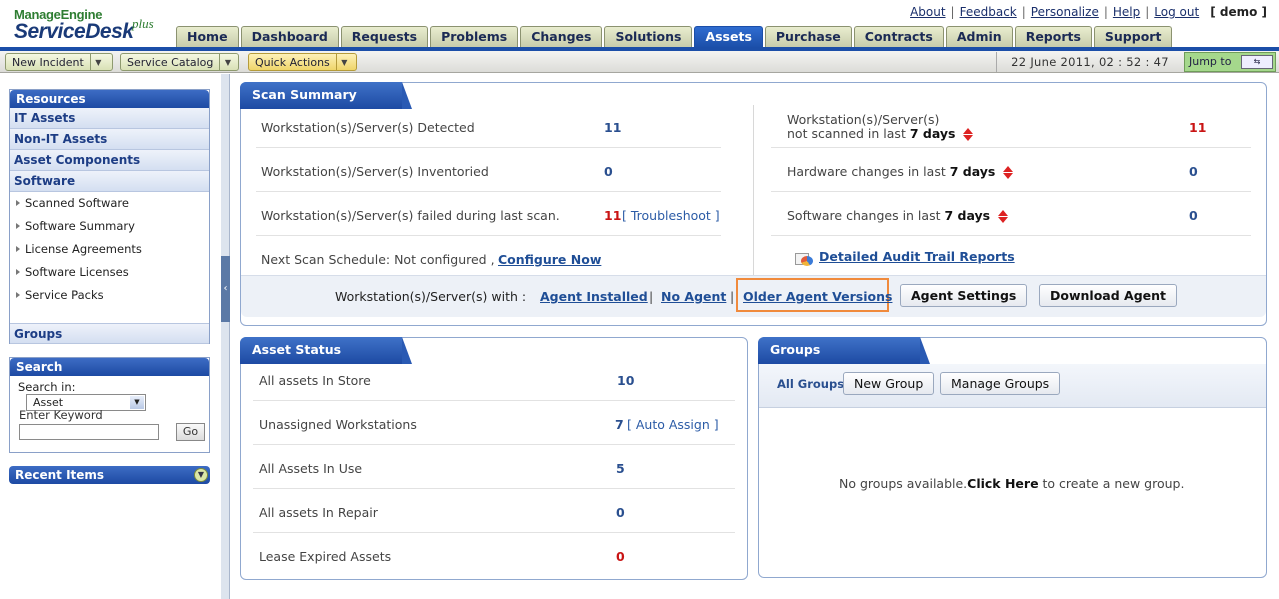  Describe the element at coordinates (190, 432) in the screenshot. I see `go-button: Go` at that location.